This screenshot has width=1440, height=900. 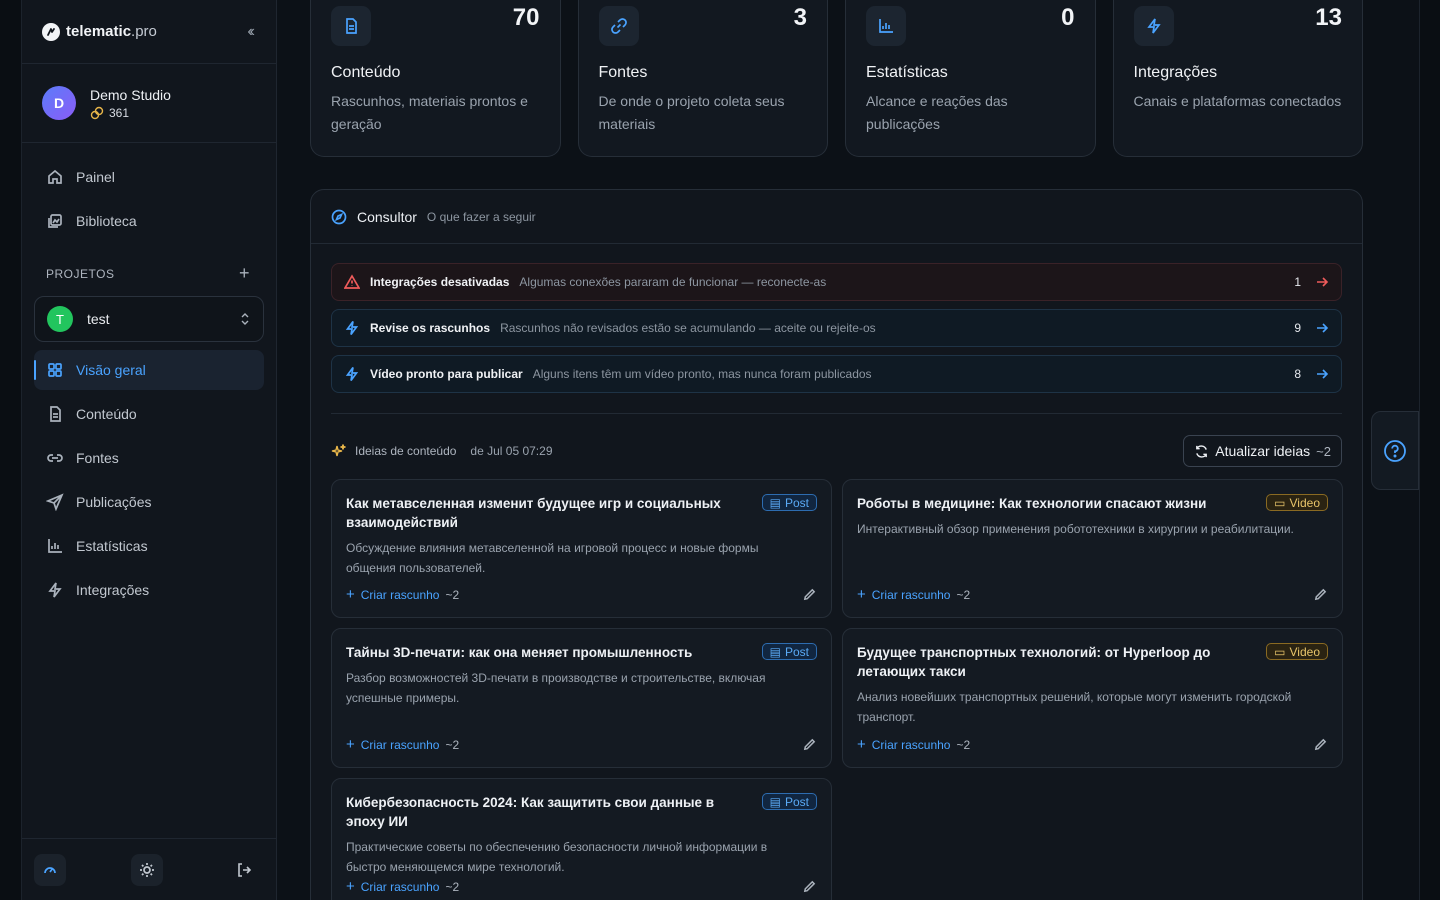 I want to click on theme-toggle-button, so click(x=147, y=869).